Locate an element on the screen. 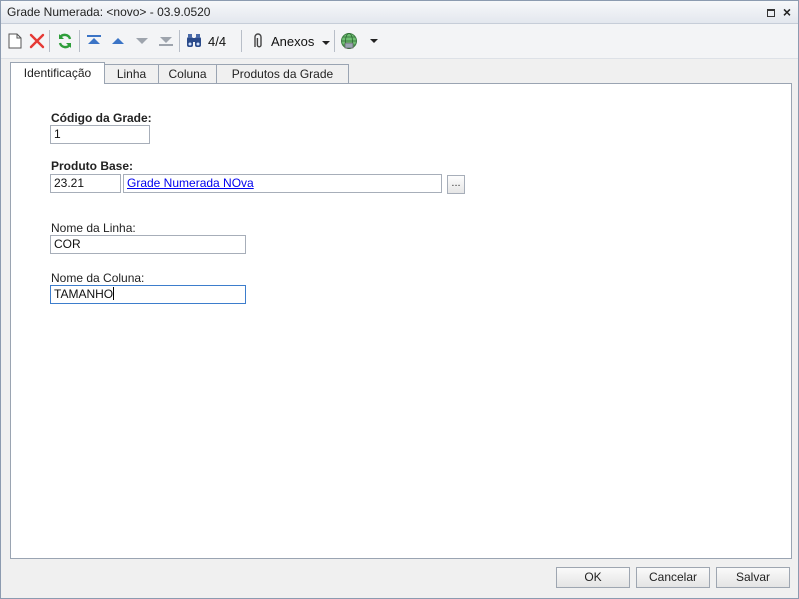 The width and height of the screenshot is (799, 599). previous-record-icon is located at coordinates (118, 41).